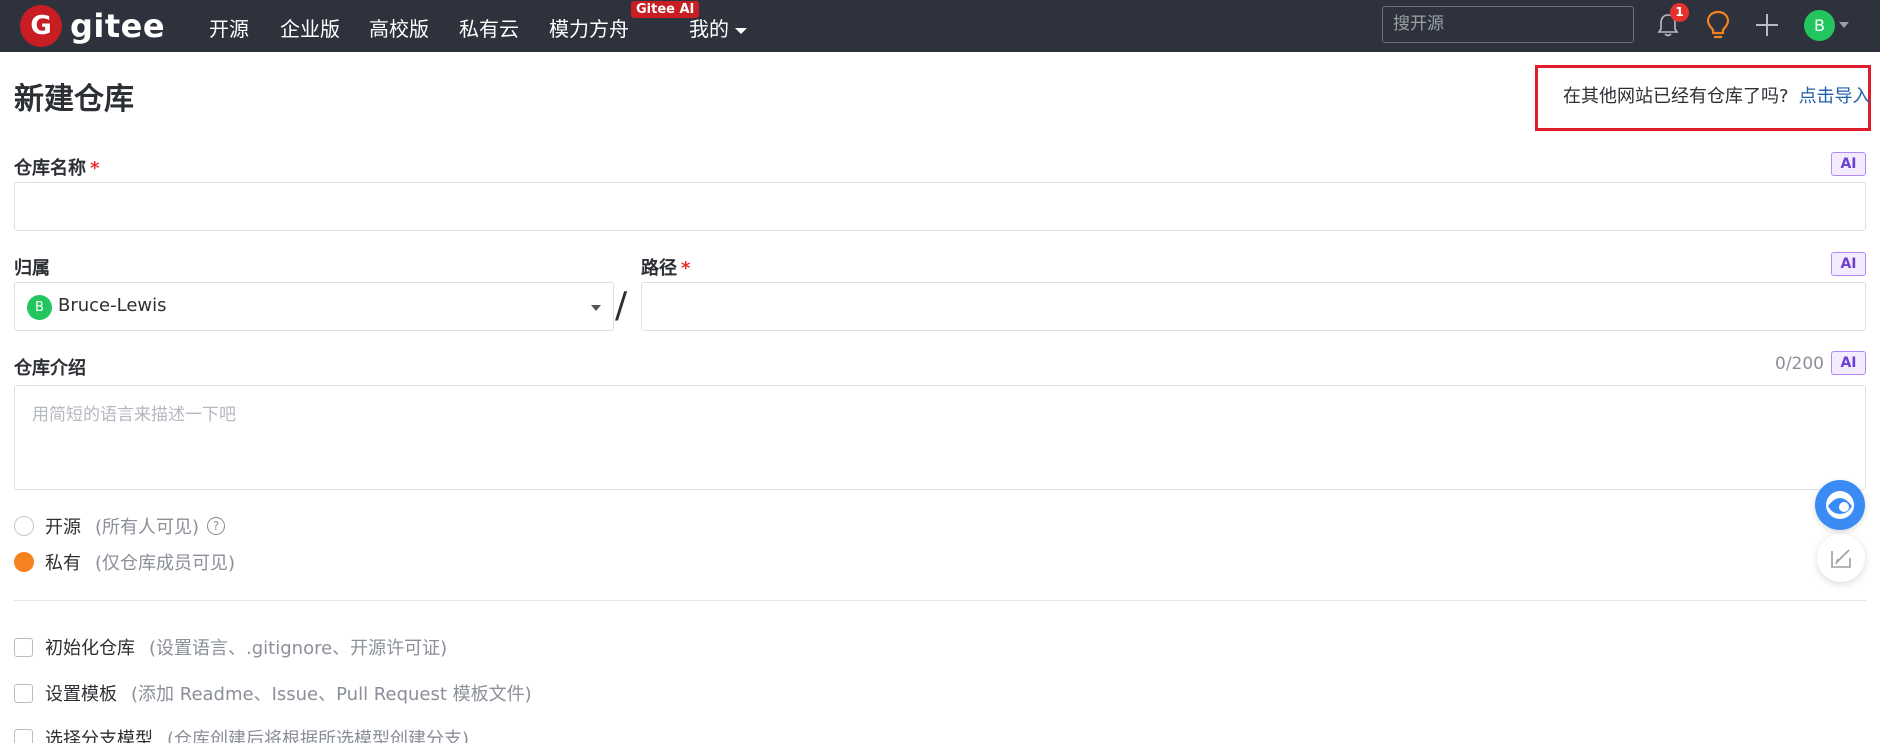 This screenshot has width=1880, height=743. What do you see at coordinates (165, 563) in the screenshot?
I see `visibility-private-desc: (仅仓库成员可见)` at bounding box center [165, 563].